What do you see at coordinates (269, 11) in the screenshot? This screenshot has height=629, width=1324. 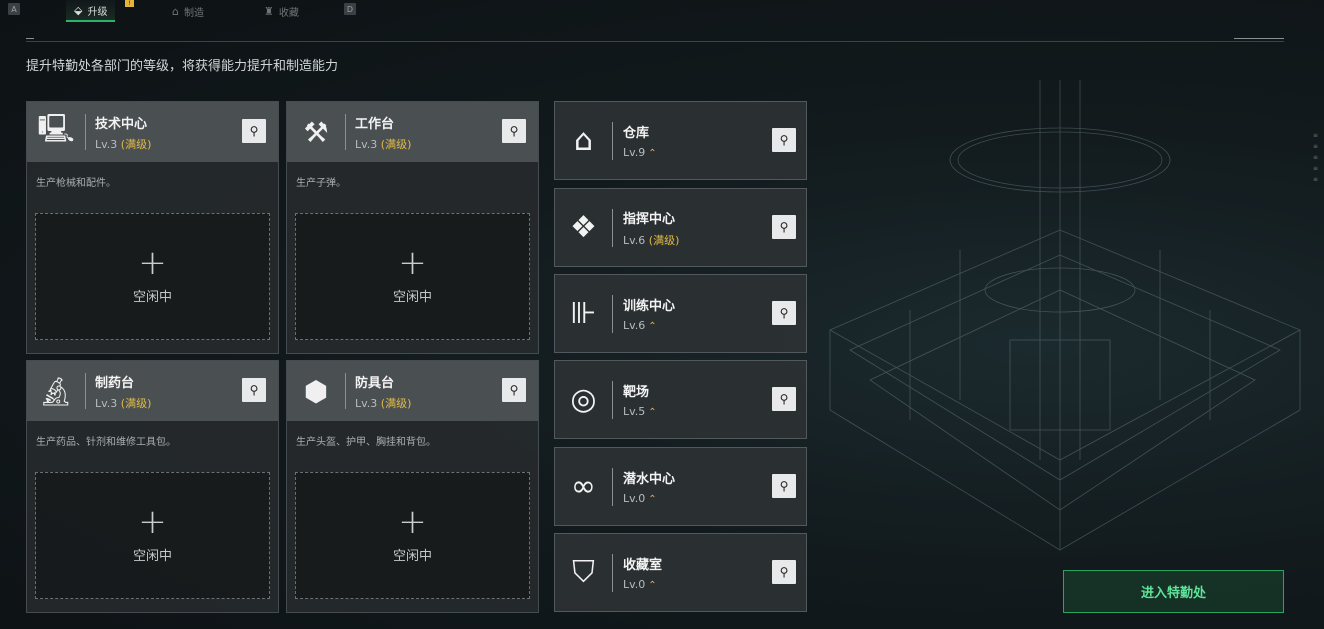 I see `trophy-icon: ♜` at bounding box center [269, 11].